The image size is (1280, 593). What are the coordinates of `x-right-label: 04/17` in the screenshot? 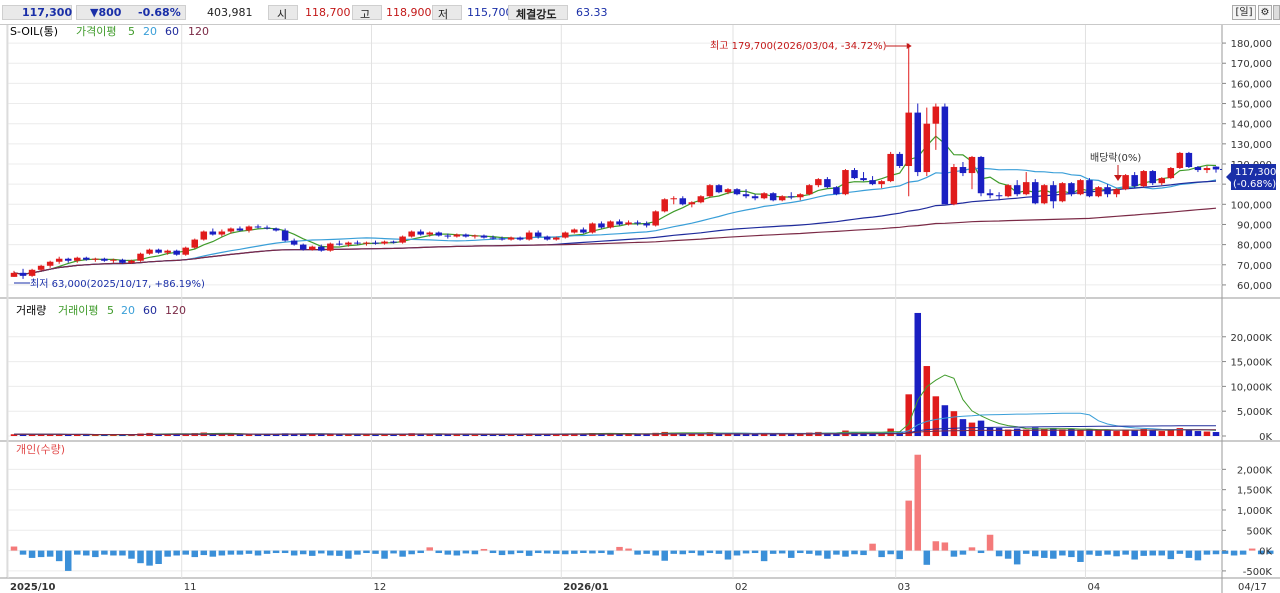 It's located at (1252, 587).